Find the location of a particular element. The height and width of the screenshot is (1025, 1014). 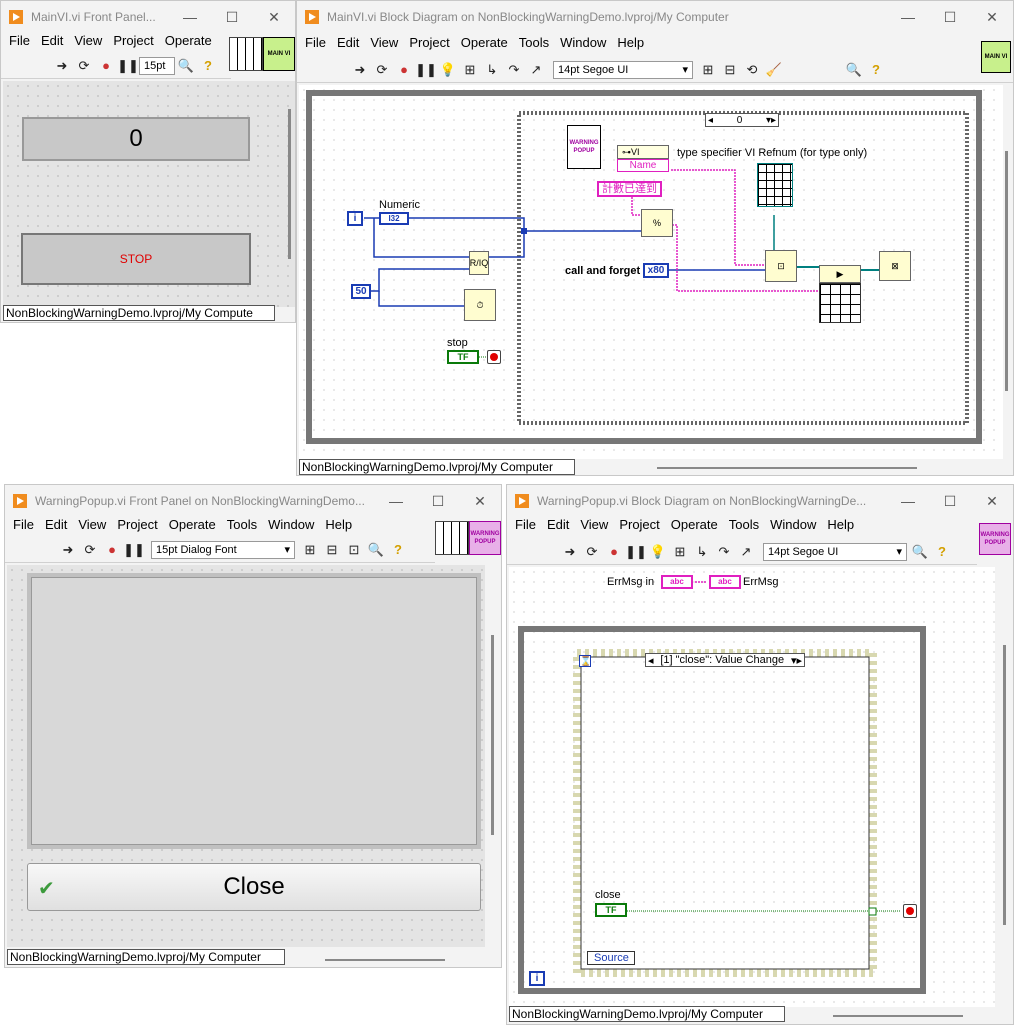

font-select: 15pt Dialog Font ▾ is located at coordinates (223, 549).